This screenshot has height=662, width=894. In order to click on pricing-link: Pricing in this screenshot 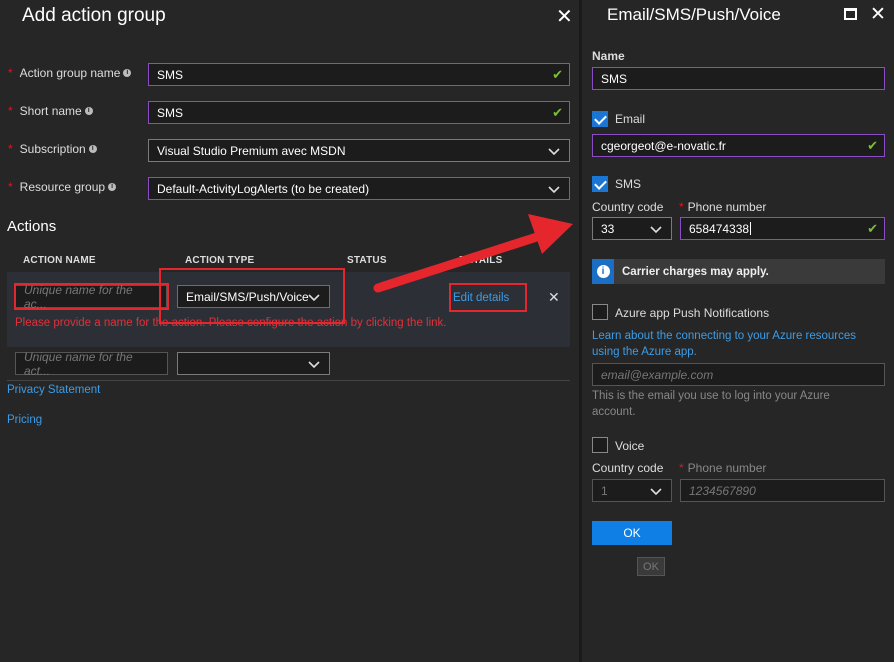, I will do `click(24, 420)`.